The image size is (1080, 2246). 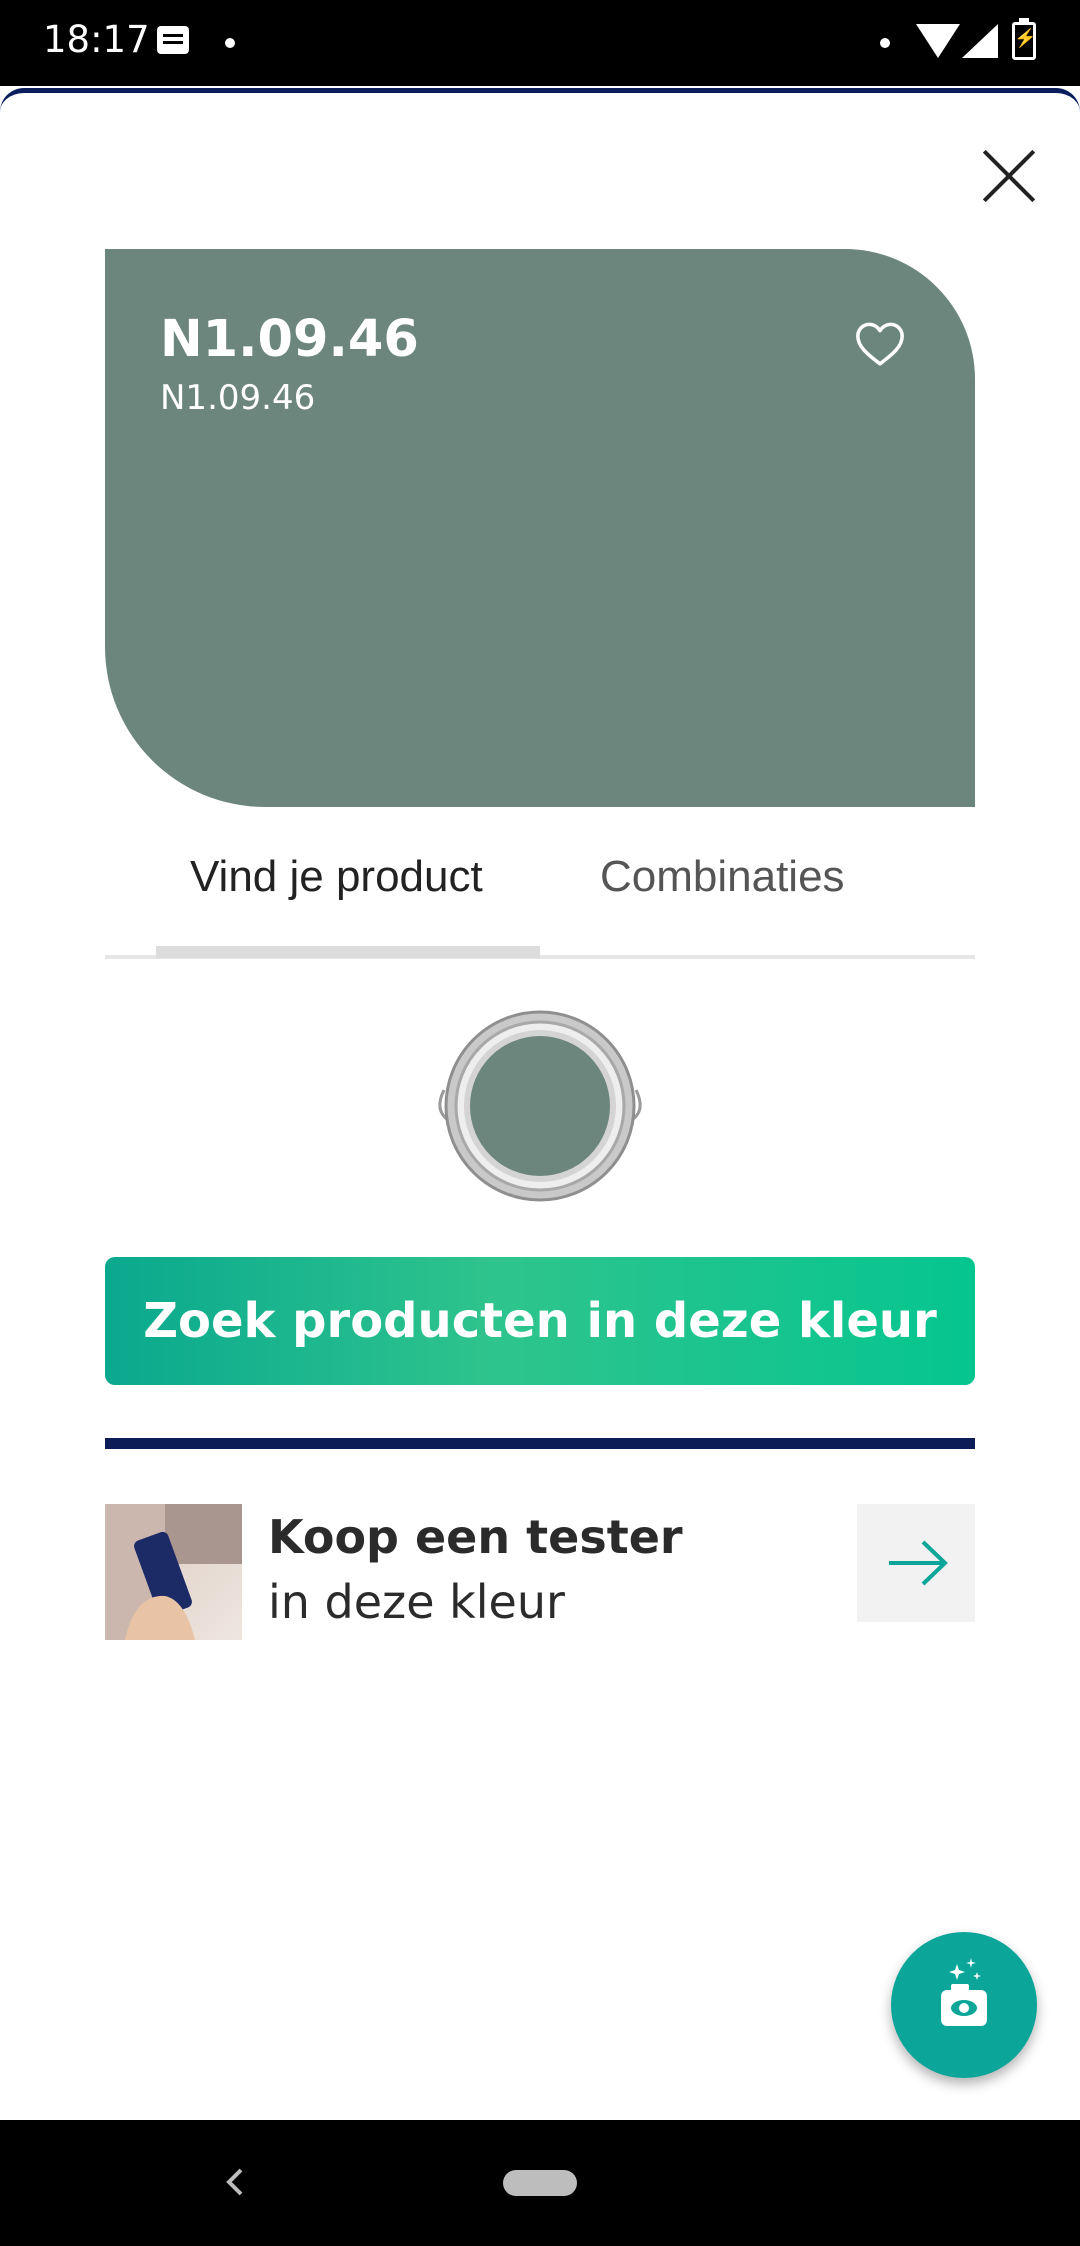 I want to click on back-icon, so click(x=235, y=2182).